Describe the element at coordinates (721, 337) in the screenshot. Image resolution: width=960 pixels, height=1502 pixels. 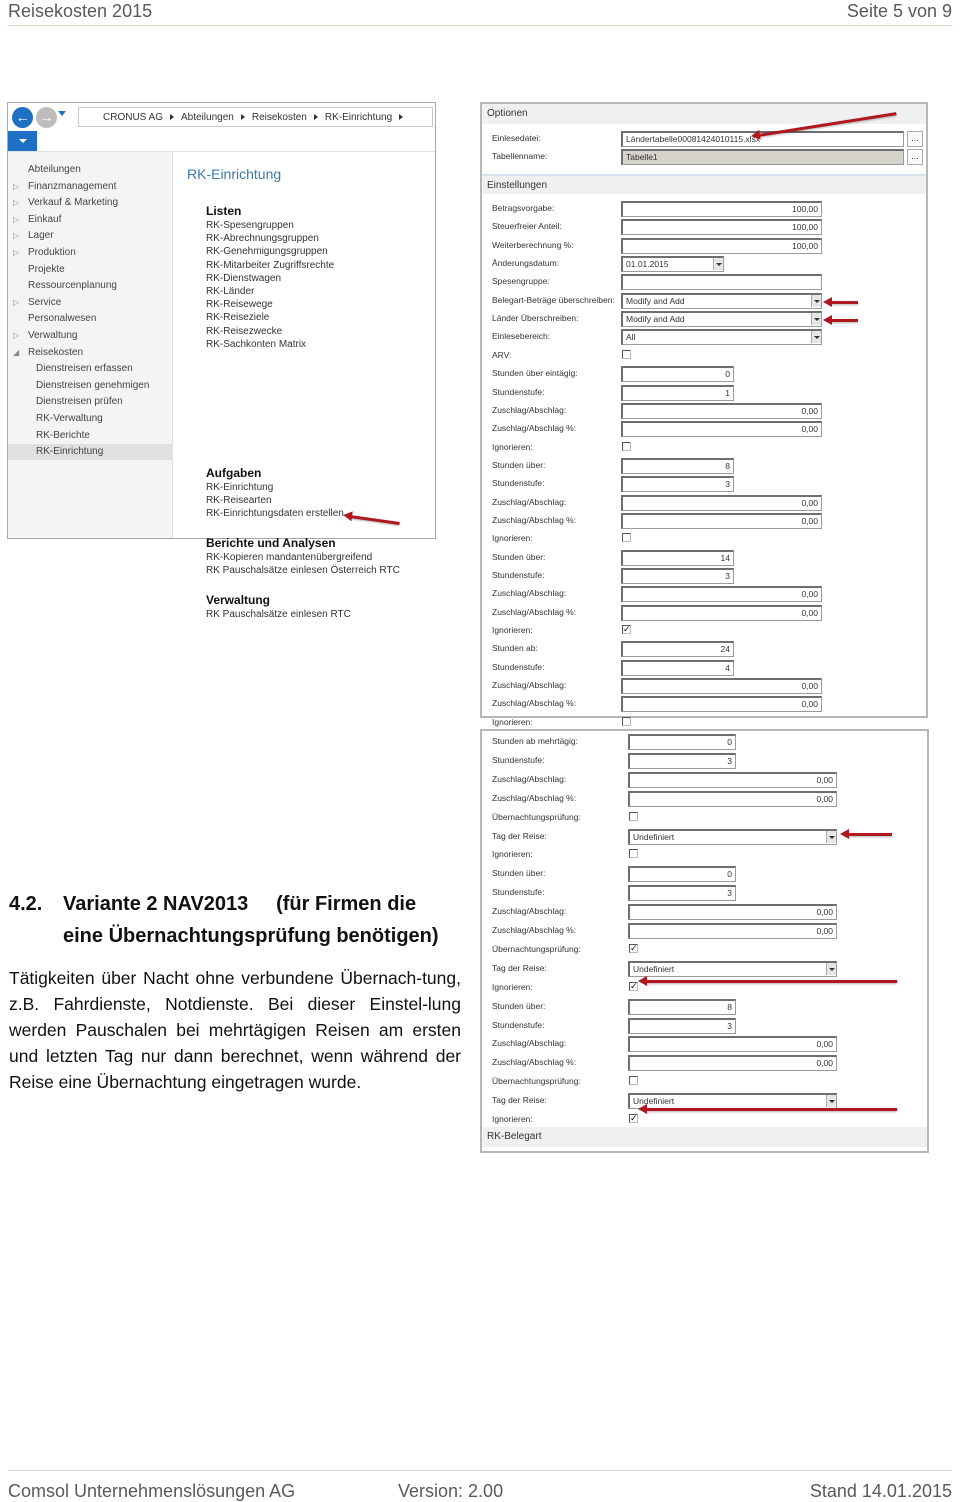
I see `dropdown-field: All` at that location.